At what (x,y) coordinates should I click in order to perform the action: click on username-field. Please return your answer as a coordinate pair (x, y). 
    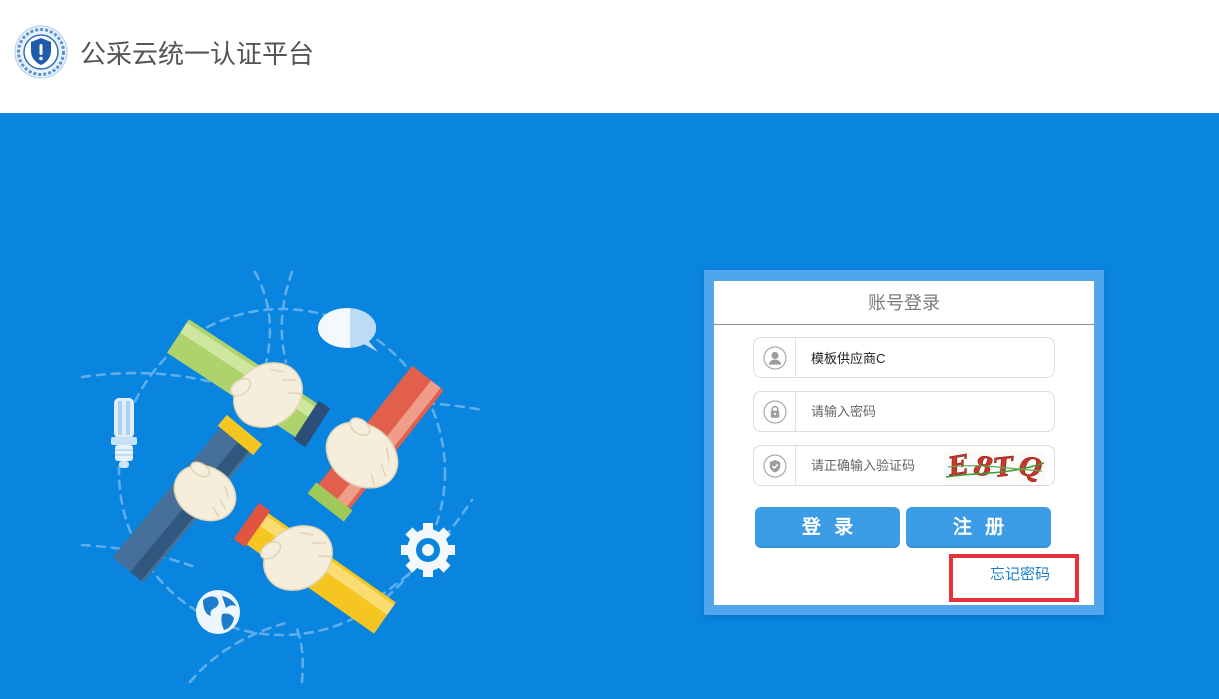
    Looking at the image, I should click on (904, 357).